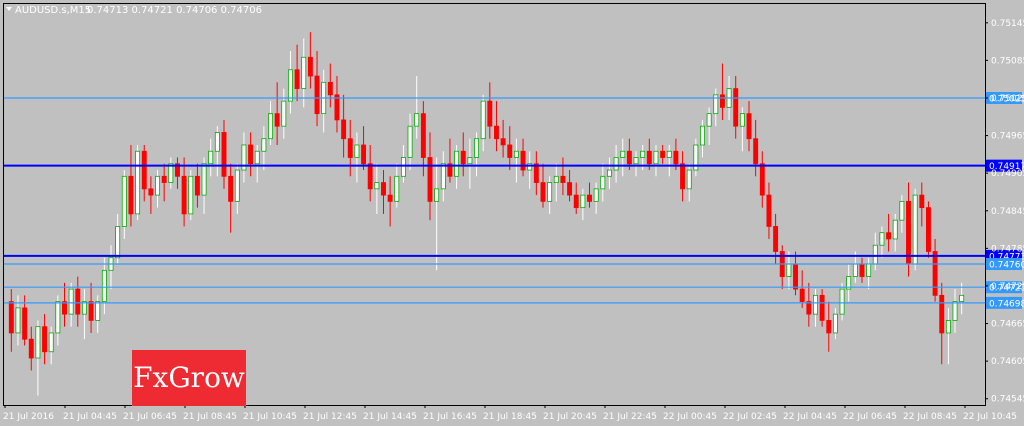  I want to click on x-tick-label: 21 Jul 16:45, so click(450, 417).